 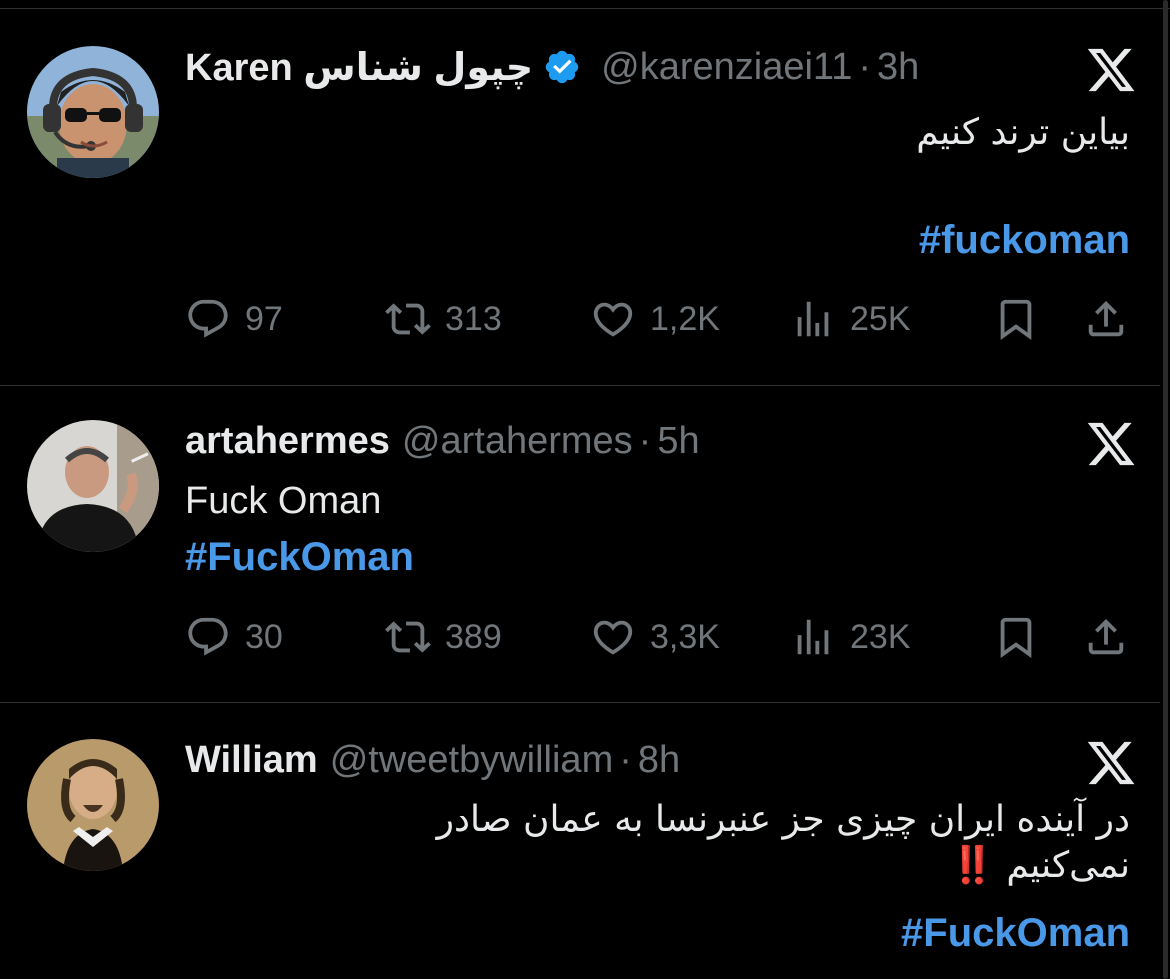 I want to click on views-button: 25K, so click(x=850, y=319).